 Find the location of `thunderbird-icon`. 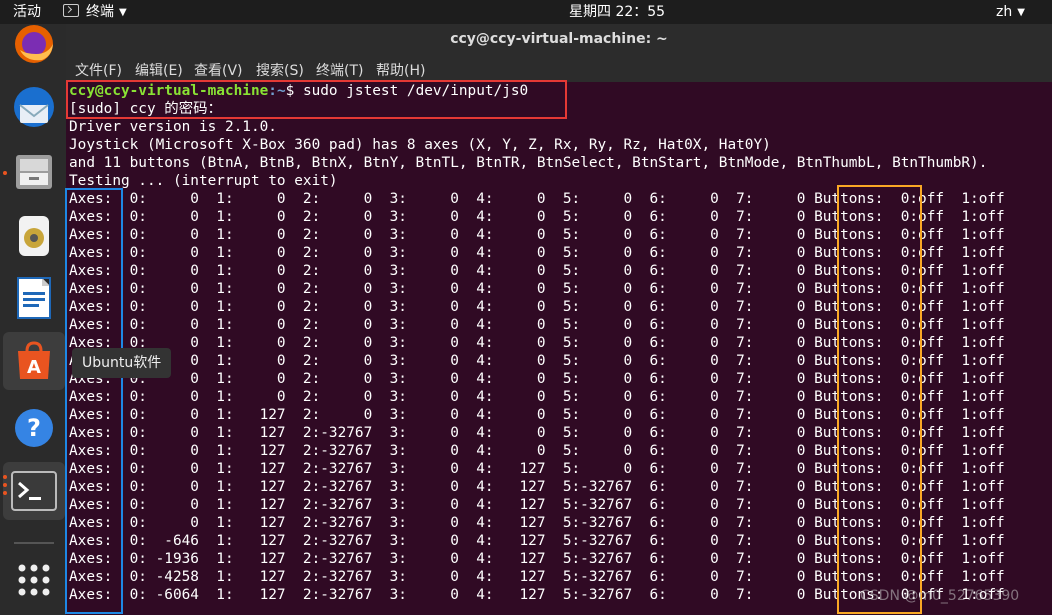

thunderbird-icon is located at coordinates (34, 108).